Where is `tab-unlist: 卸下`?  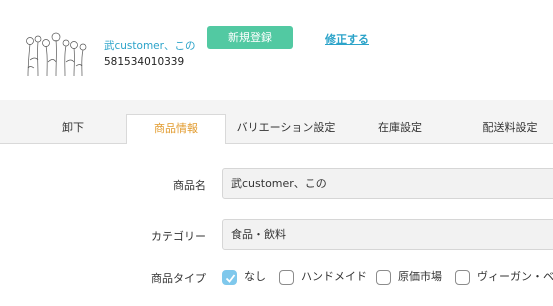
tab-unlist: 卸下 is located at coordinates (73, 129).